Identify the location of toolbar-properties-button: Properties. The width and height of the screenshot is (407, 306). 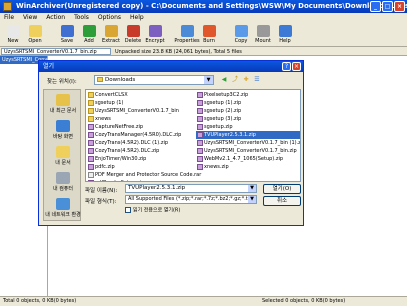
(187, 35).